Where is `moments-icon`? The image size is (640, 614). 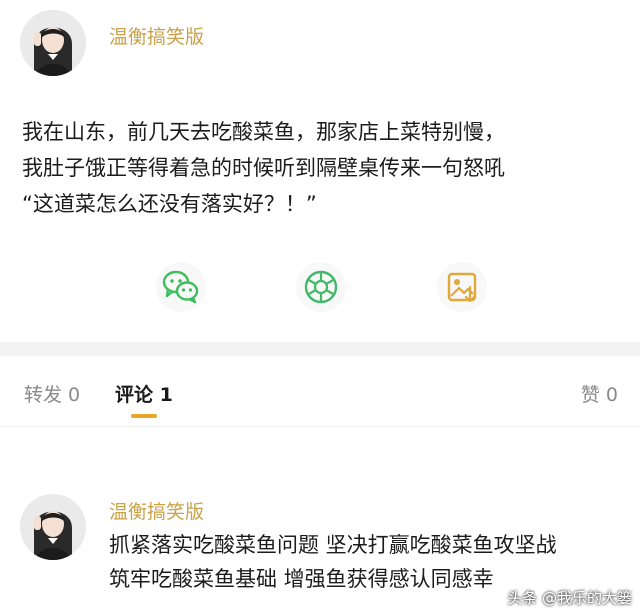
moments-icon is located at coordinates (321, 287).